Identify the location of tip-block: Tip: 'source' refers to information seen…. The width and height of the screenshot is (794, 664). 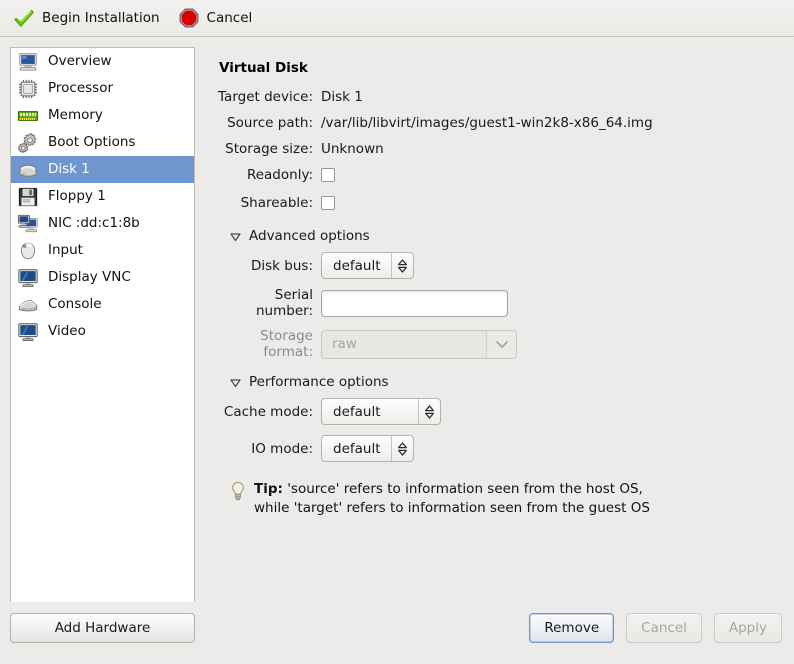
(503, 499).